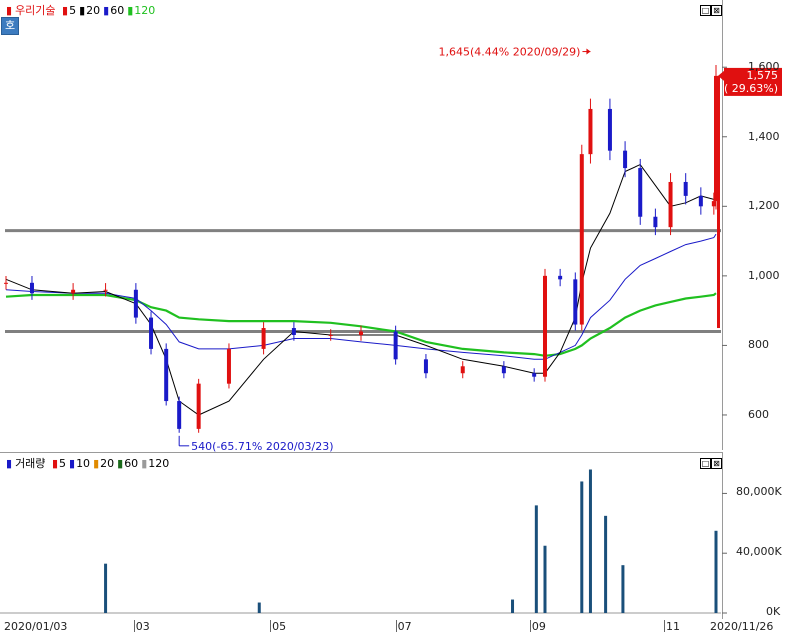  I want to click on high-arrow-icon, so click(588, 51).